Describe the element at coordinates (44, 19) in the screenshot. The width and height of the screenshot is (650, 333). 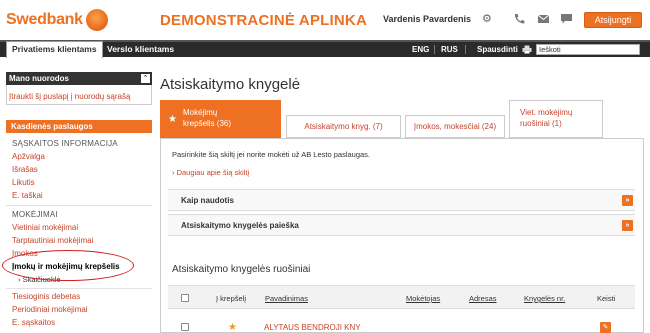
I see `brand-name: Swedbank` at that location.